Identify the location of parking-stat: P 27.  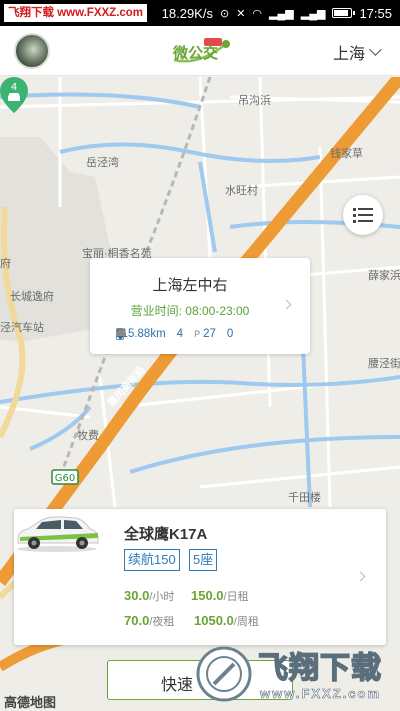
(205, 334).